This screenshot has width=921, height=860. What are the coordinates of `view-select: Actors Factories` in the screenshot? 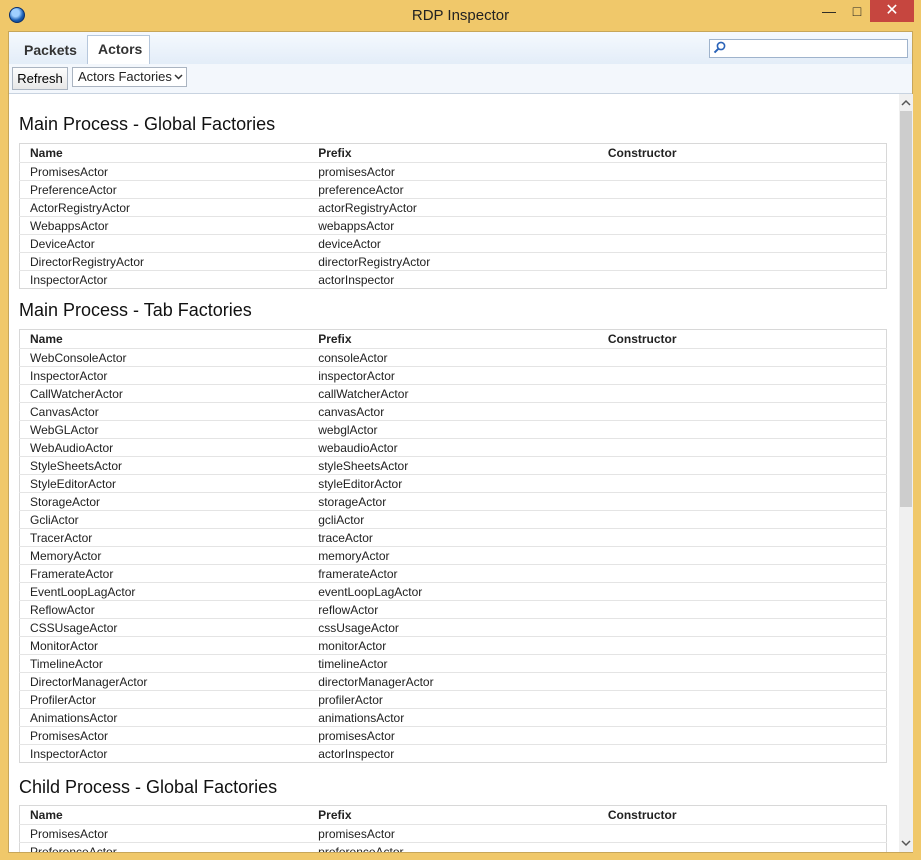 It's located at (129, 77).